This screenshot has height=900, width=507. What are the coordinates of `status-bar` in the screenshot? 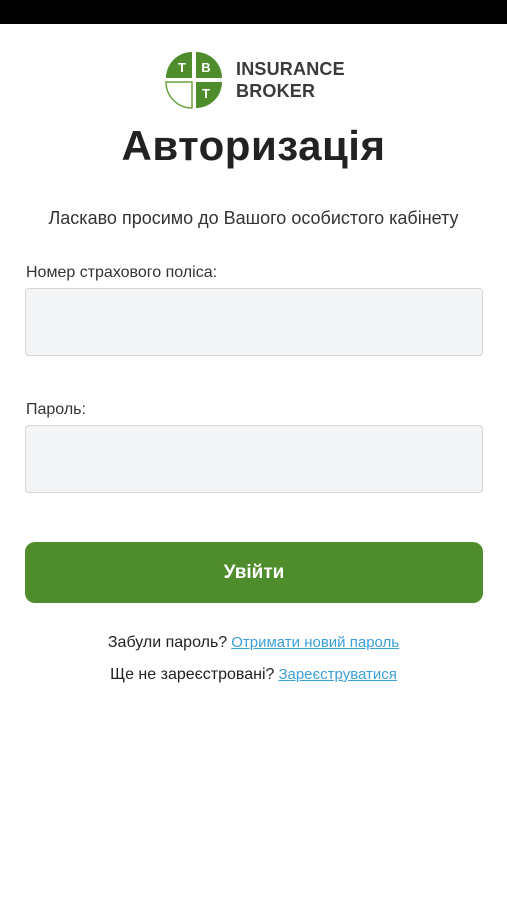 It's located at (253, 12).